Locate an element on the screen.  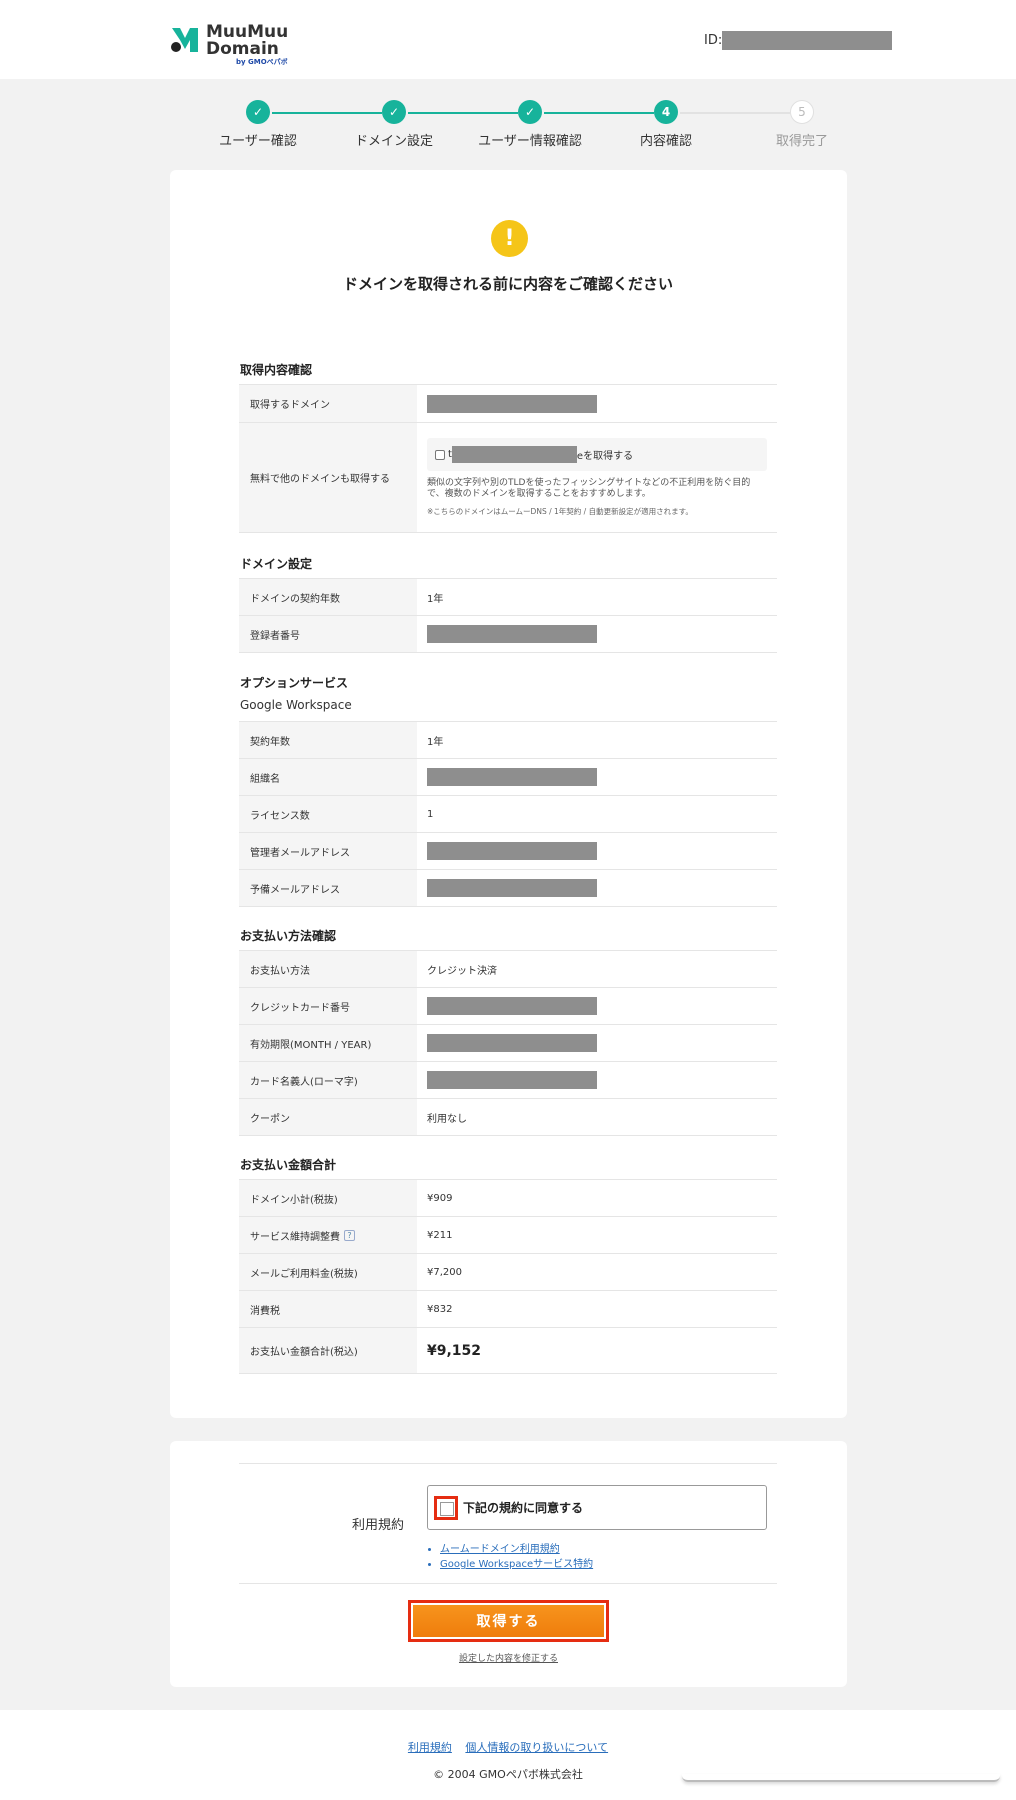
site-footer: 利用規約 個人情報の取り扱いについて © 2004 GMOペパボ株式会社 is located at coordinates (508, 1755).